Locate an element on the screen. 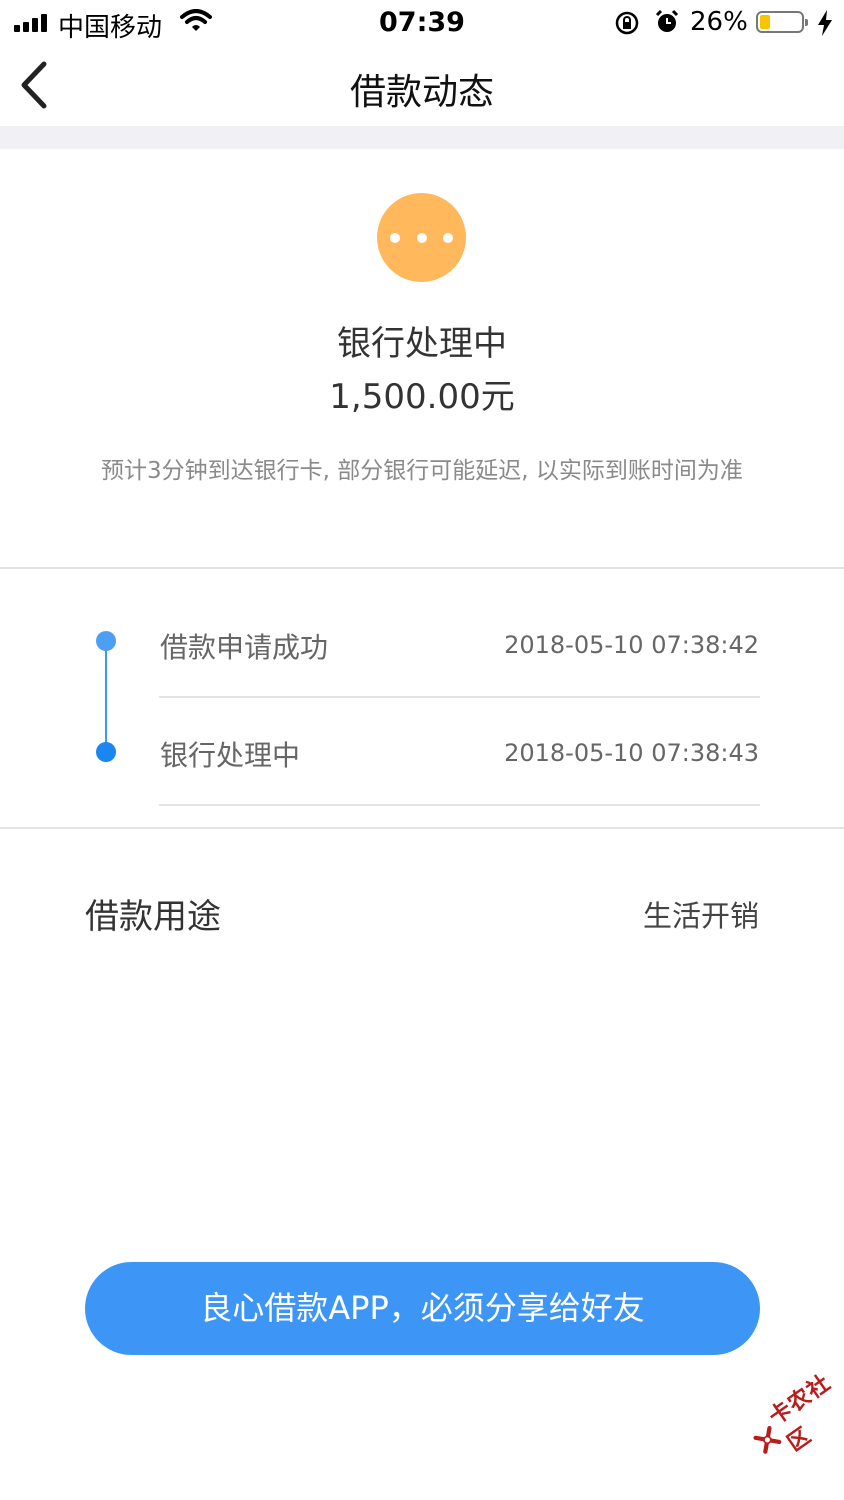  timeline-item-time: 2018-05-10 07:38:43 is located at coordinates (631, 753).